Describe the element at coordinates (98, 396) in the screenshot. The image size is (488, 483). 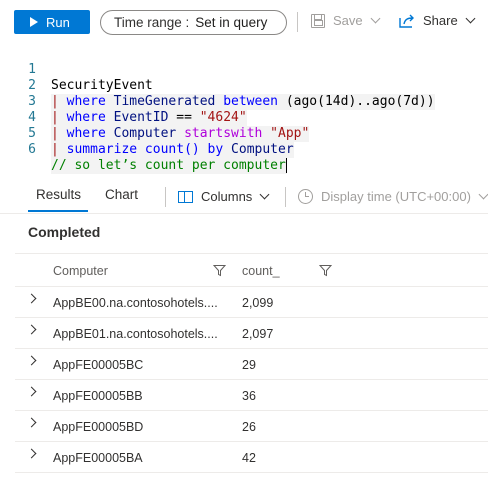
I see `cell-computer: AppFE00005BB` at that location.